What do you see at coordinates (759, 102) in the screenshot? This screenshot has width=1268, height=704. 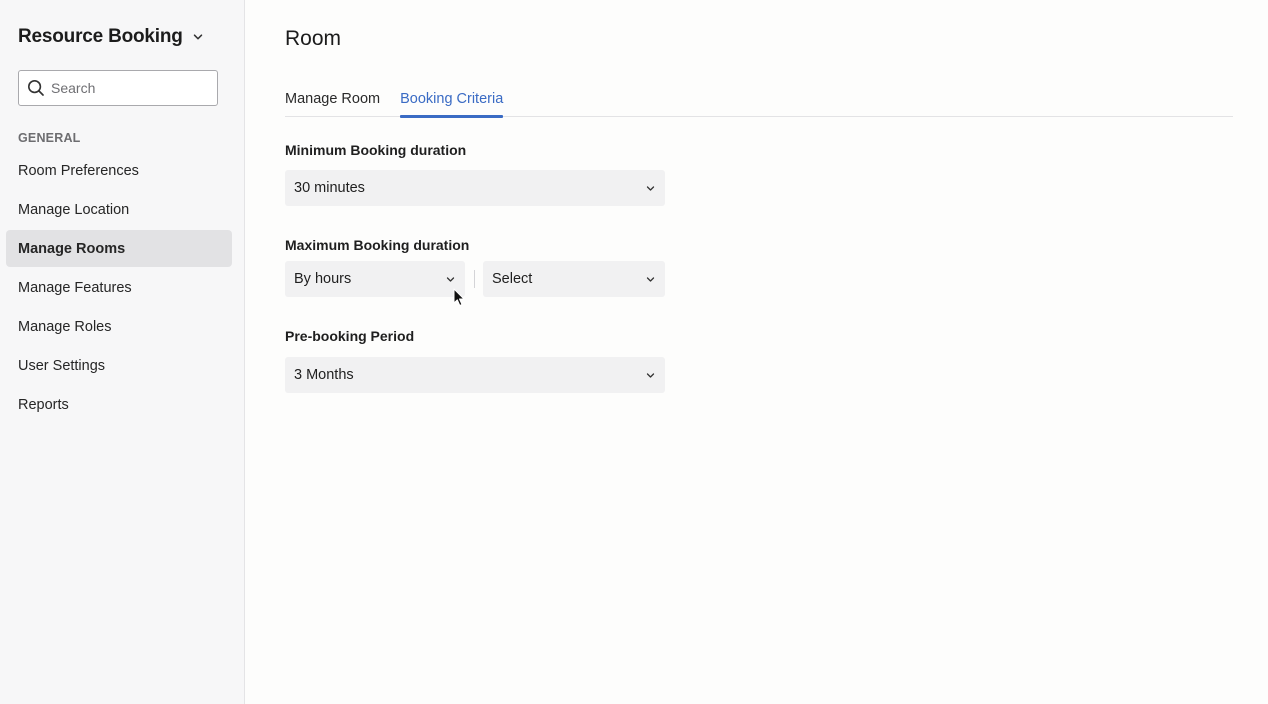 I see `tab-bar: Manage Room Booking Criteria` at bounding box center [759, 102].